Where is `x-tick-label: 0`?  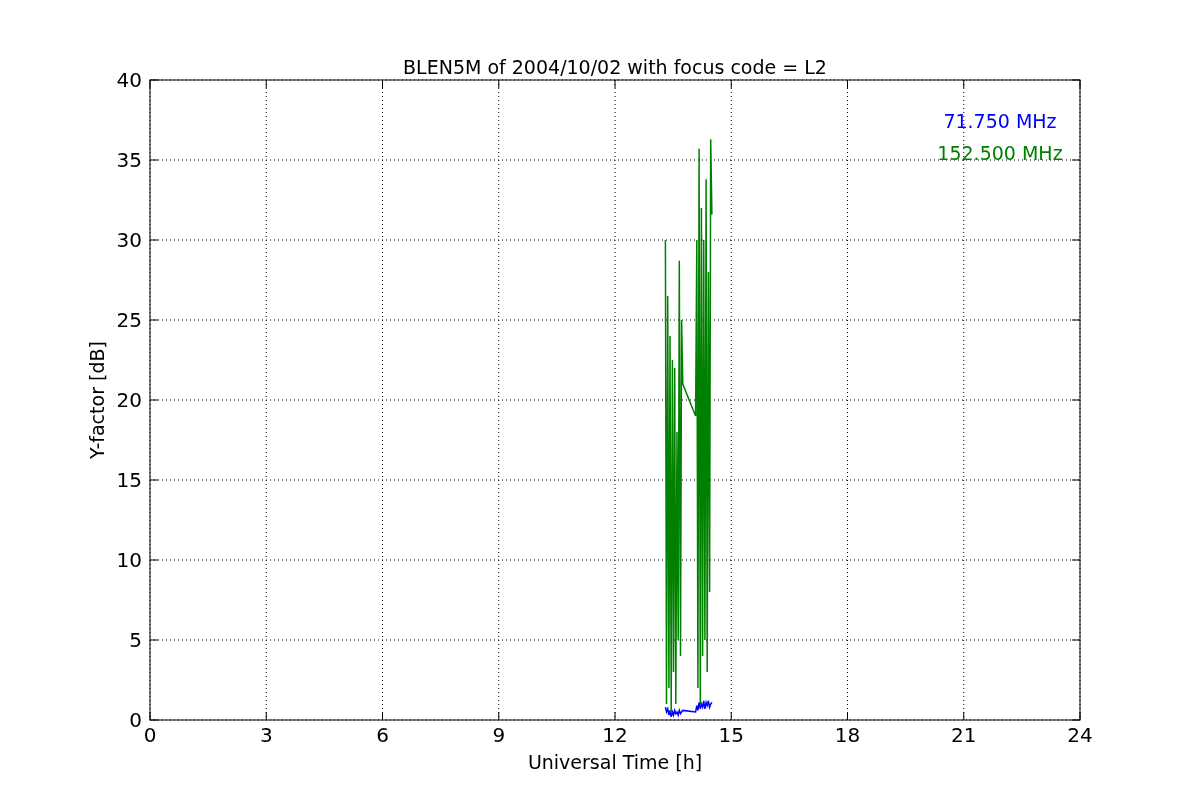 x-tick-label: 0 is located at coordinates (150, 735).